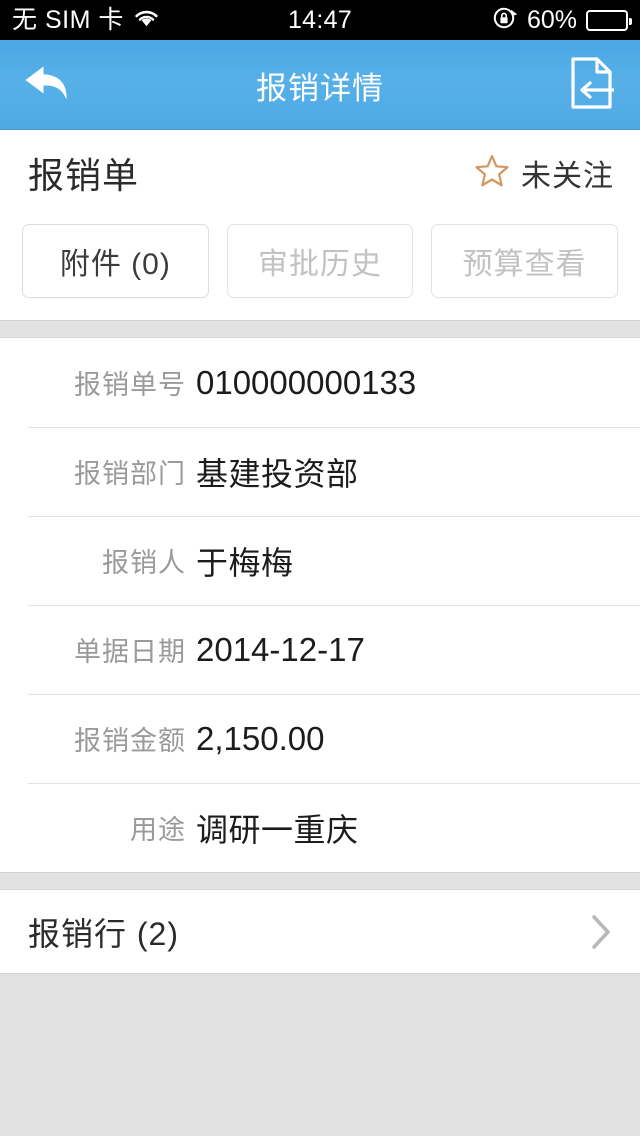  I want to click on rotation-lock-icon, so click(505, 20).